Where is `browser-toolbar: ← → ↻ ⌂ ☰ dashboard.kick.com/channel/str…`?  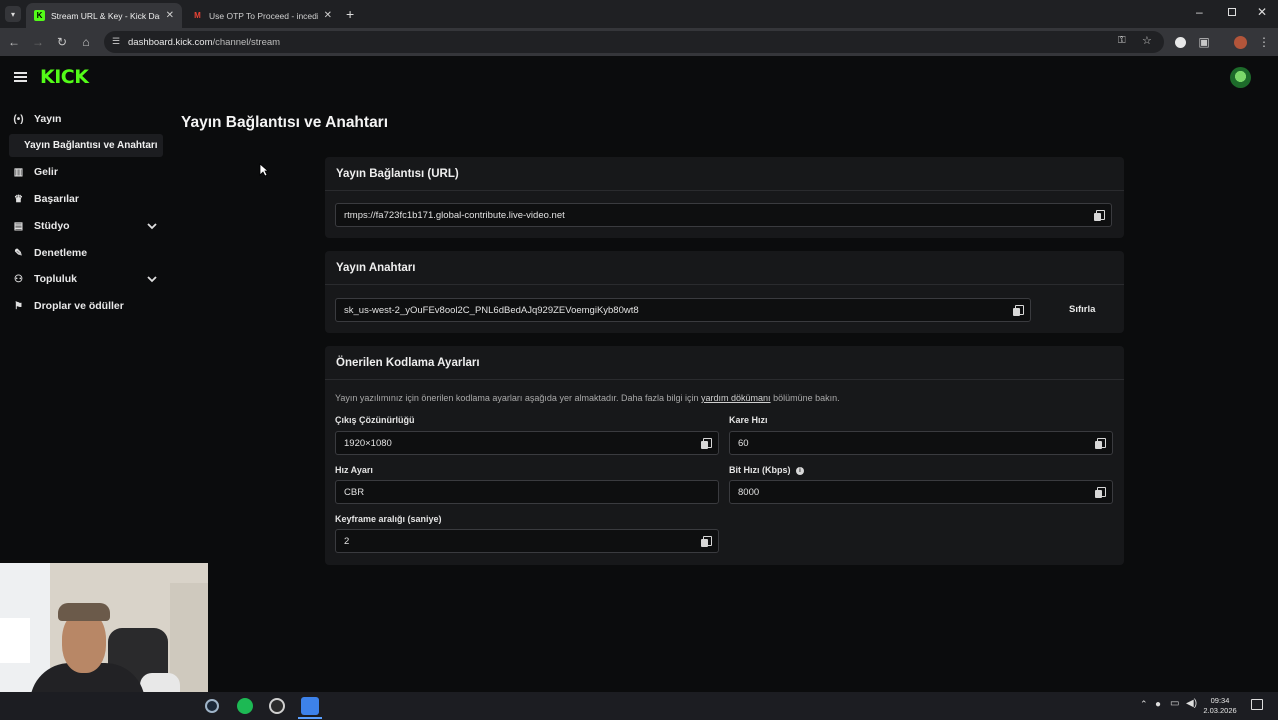 browser-toolbar: ← → ↻ ⌂ ☰ dashboard.kick.com/channel/str… is located at coordinates (639, 42).